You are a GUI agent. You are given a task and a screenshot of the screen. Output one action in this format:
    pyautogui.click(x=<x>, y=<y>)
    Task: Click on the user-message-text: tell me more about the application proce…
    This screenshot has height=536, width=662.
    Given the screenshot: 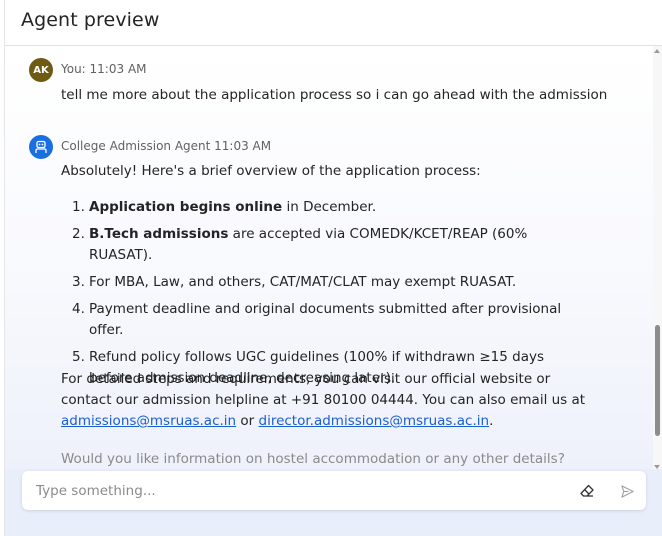 What is the action you would take?
    pyautogui.click(x=334, y=95)
    